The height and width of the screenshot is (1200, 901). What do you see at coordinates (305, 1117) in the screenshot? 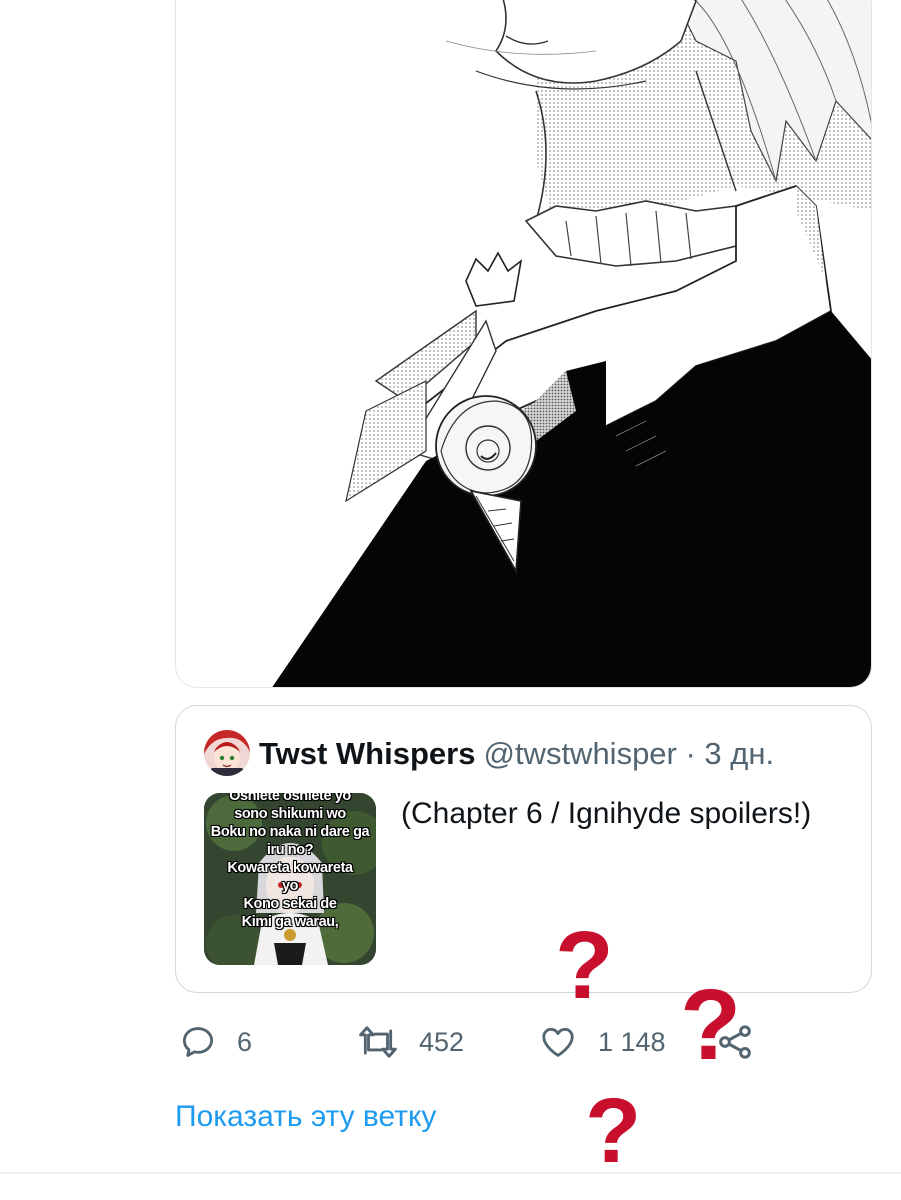
I see `show-thread-link: Показать эту ветку` at bounding box center [305, 1117].